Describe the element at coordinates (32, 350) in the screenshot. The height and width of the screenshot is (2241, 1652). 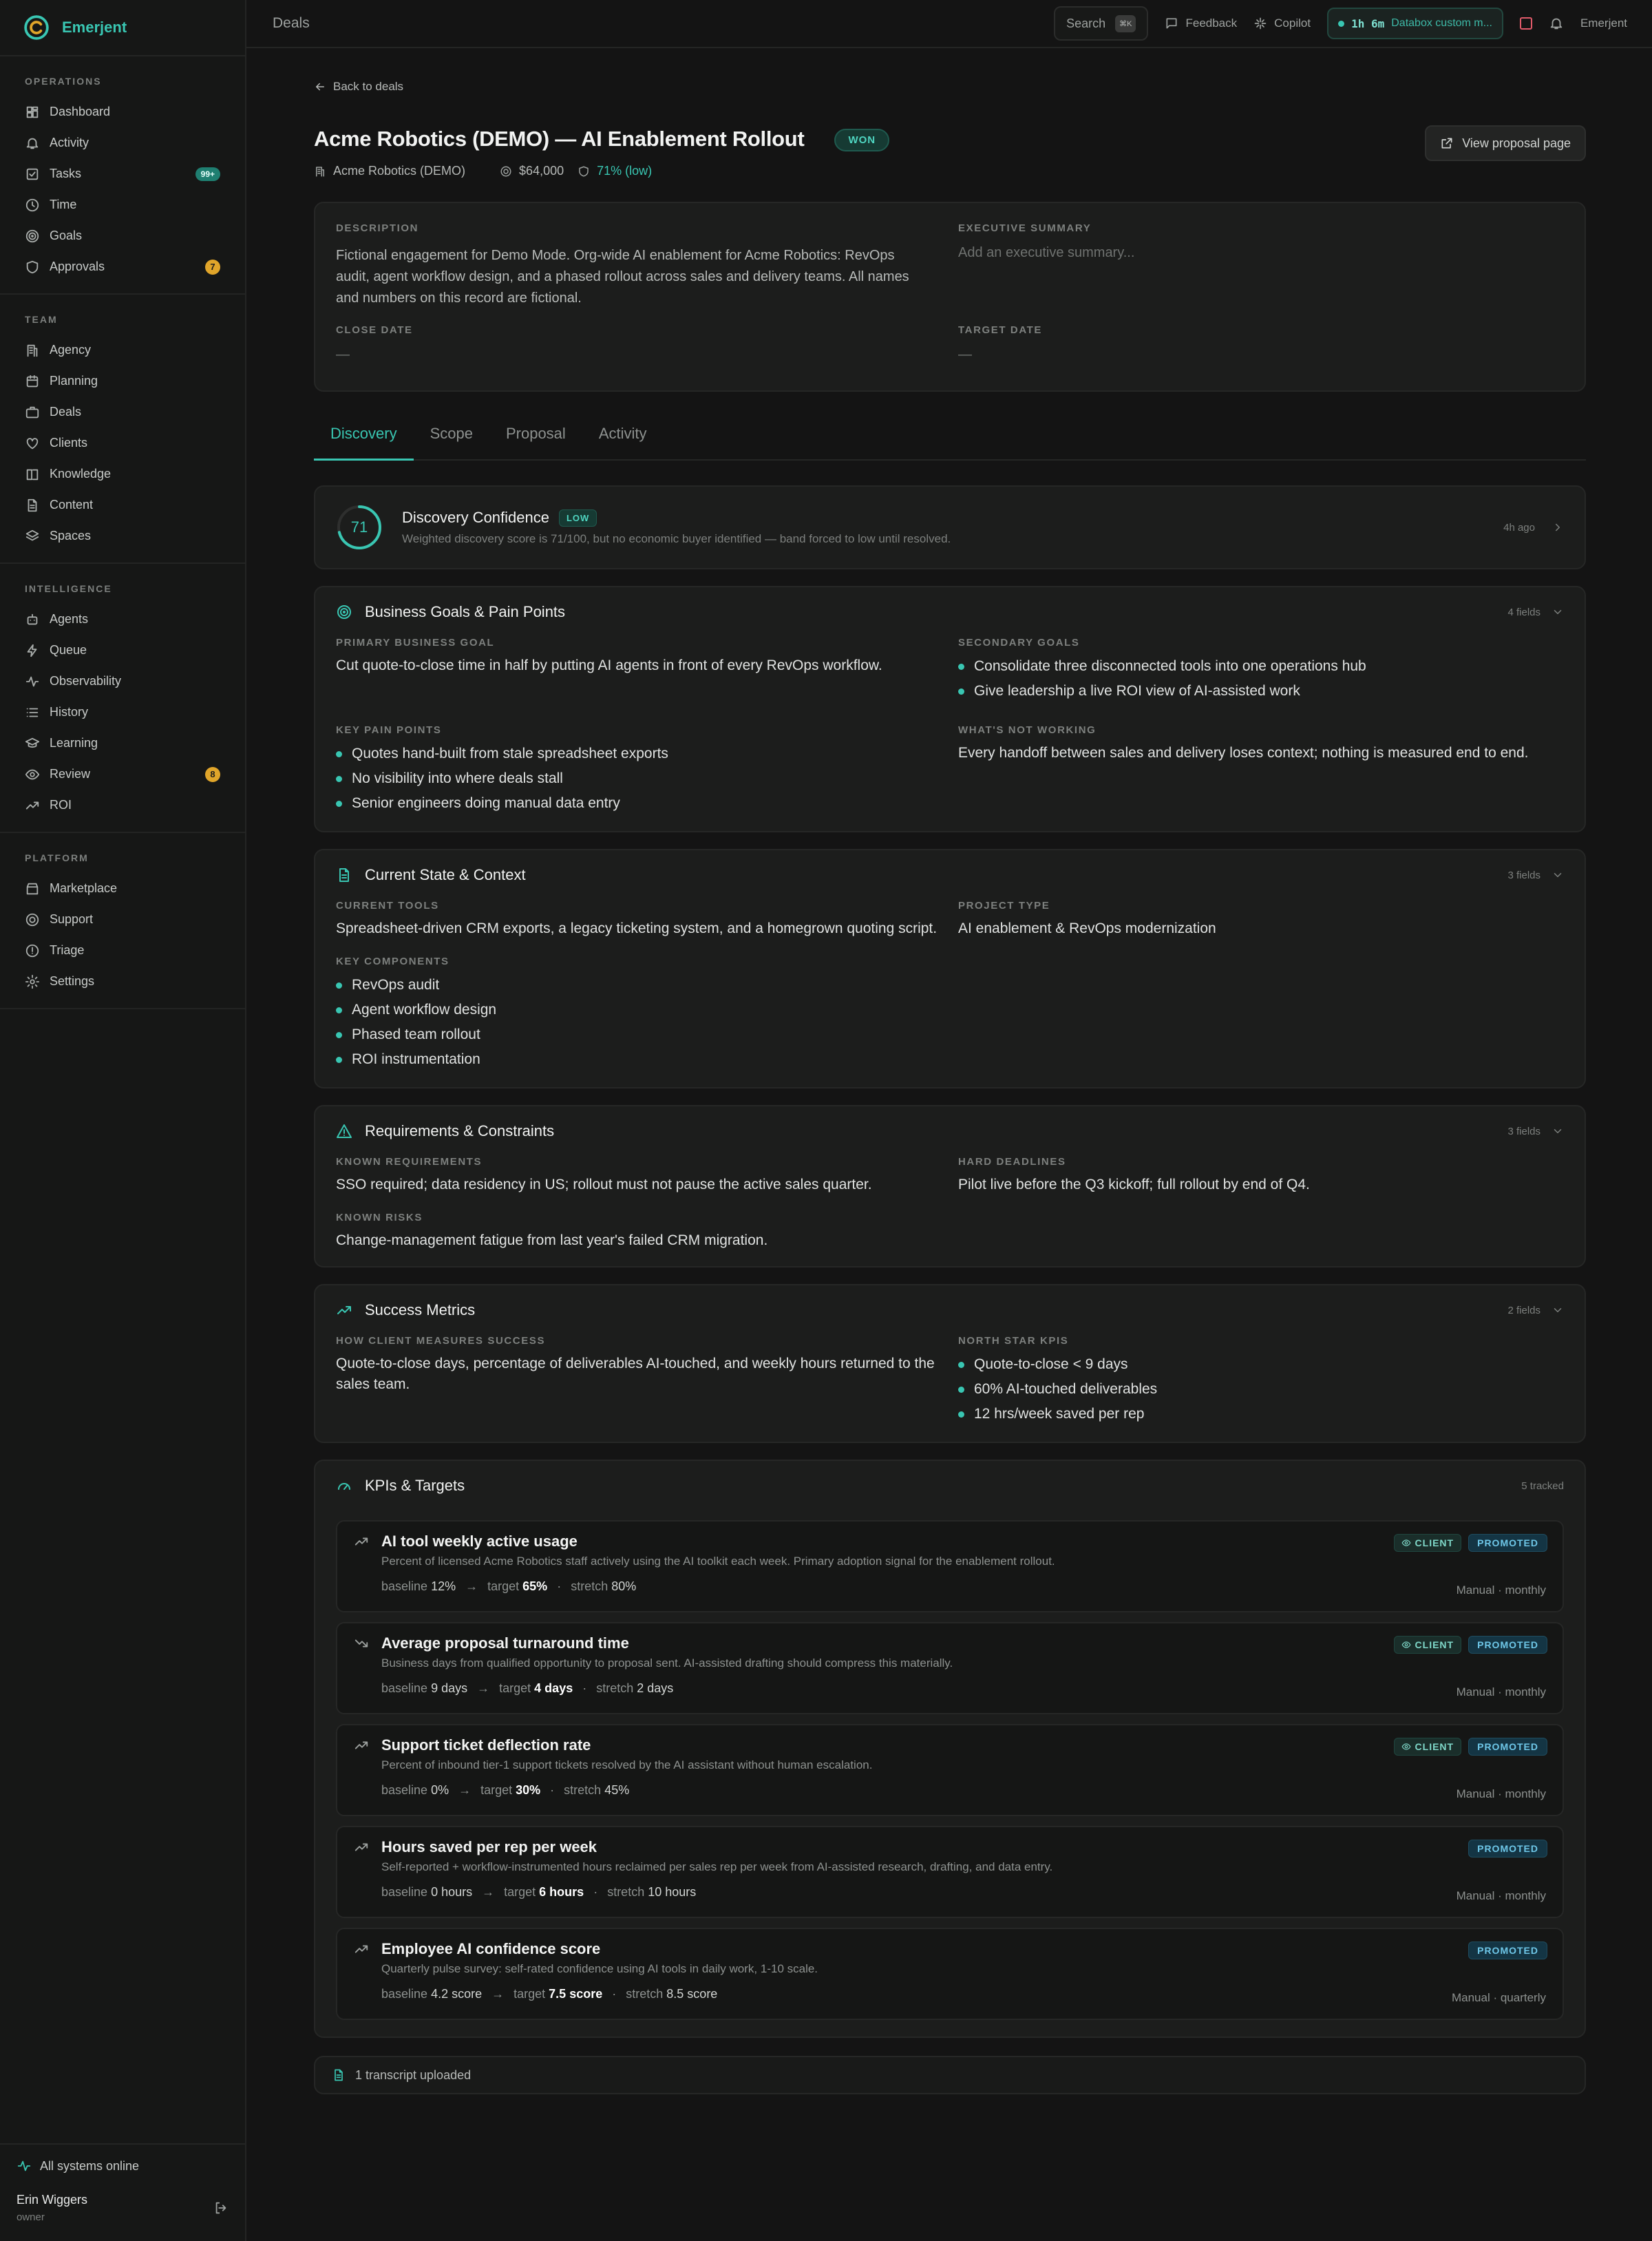
I see `building-icon` at that location.